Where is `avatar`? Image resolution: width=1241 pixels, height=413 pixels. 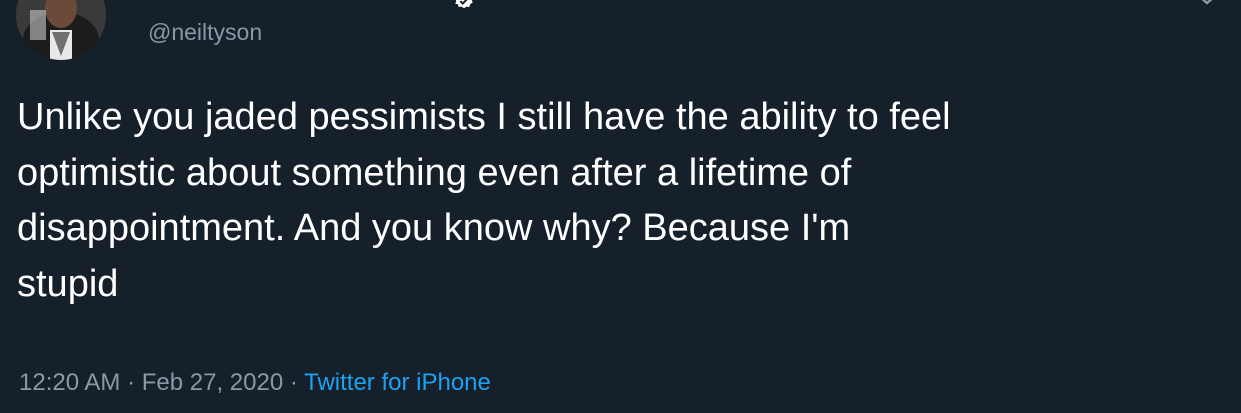
avatar is located at coordinates (61, 30).